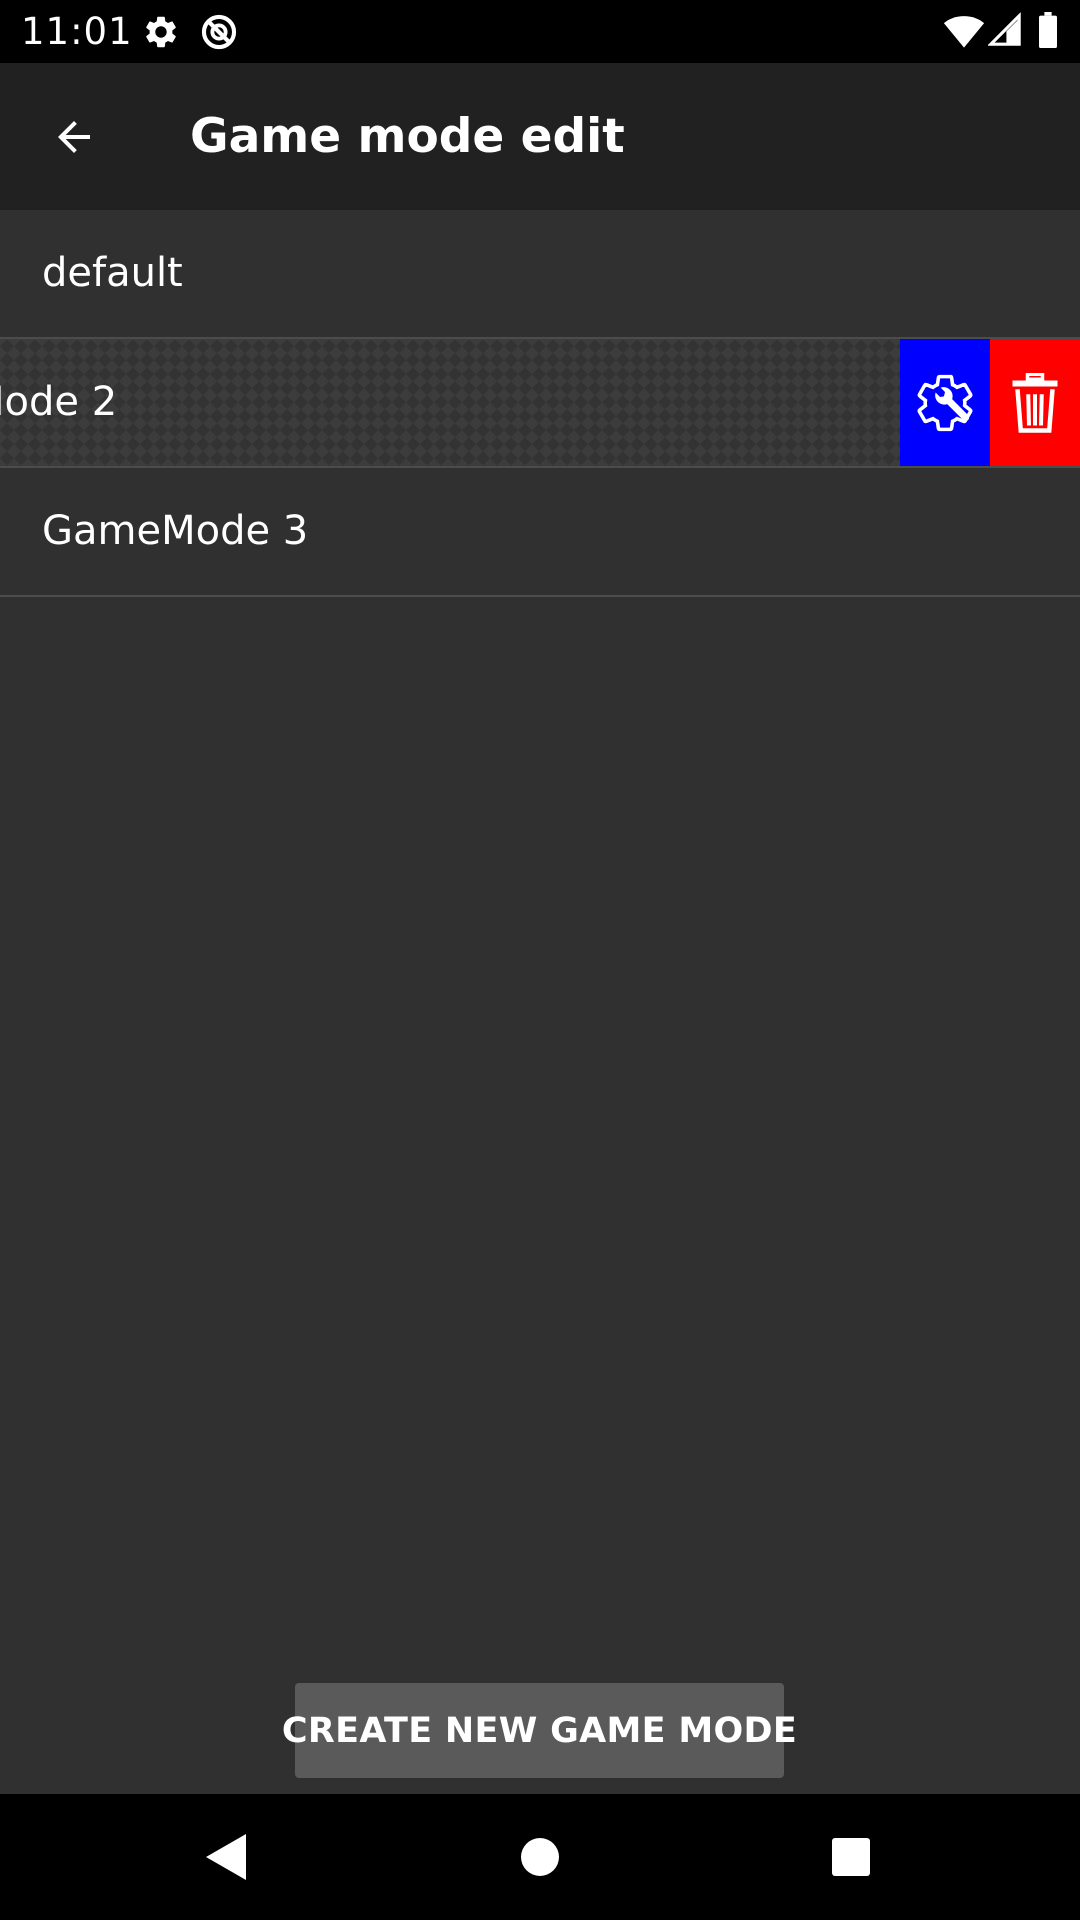 Image resolution: width=1080 pixels, height=1920 pixels. Describe the element at coordinates (1004, 29) in the screenshot. I see `signal-icon` at that location.